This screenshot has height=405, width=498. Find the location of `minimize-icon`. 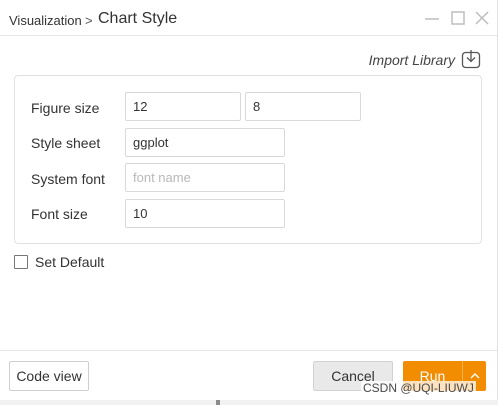

minimize-icon is located at coordinates (432, 18).